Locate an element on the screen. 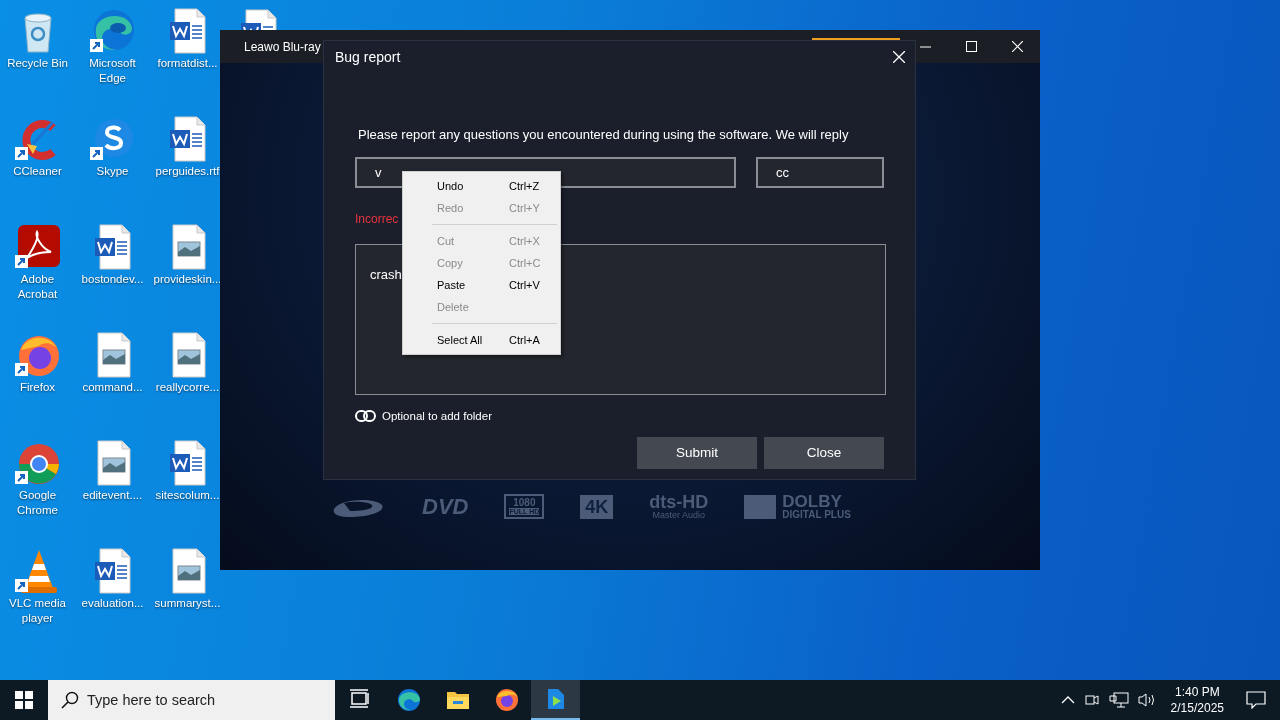 Image resolution: width=1280 pixels, height=720 pixels. icon-label: VLC media player is located at coordinates (37, 611).